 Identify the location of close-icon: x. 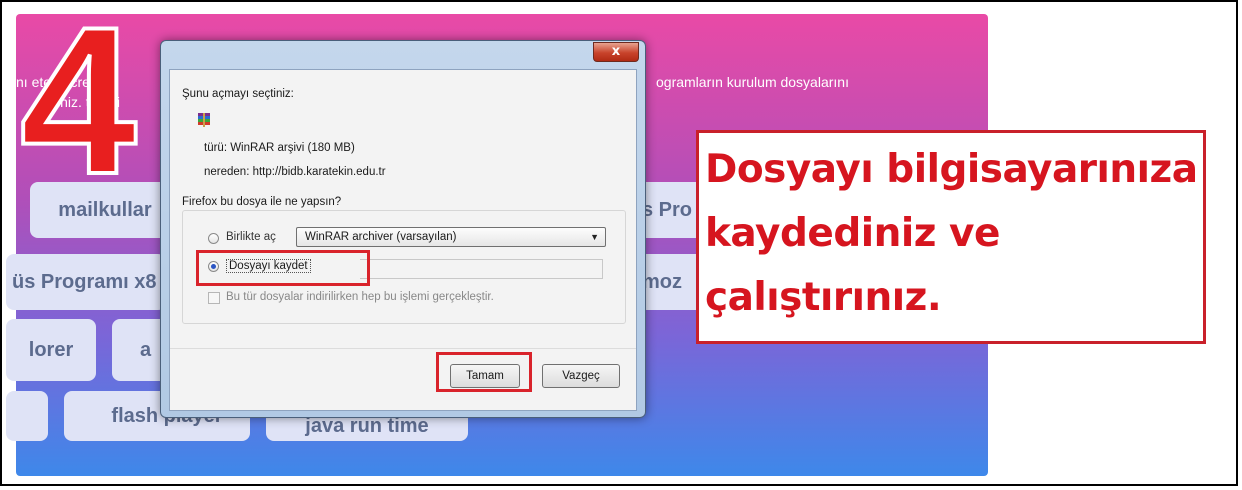
(616, 51).